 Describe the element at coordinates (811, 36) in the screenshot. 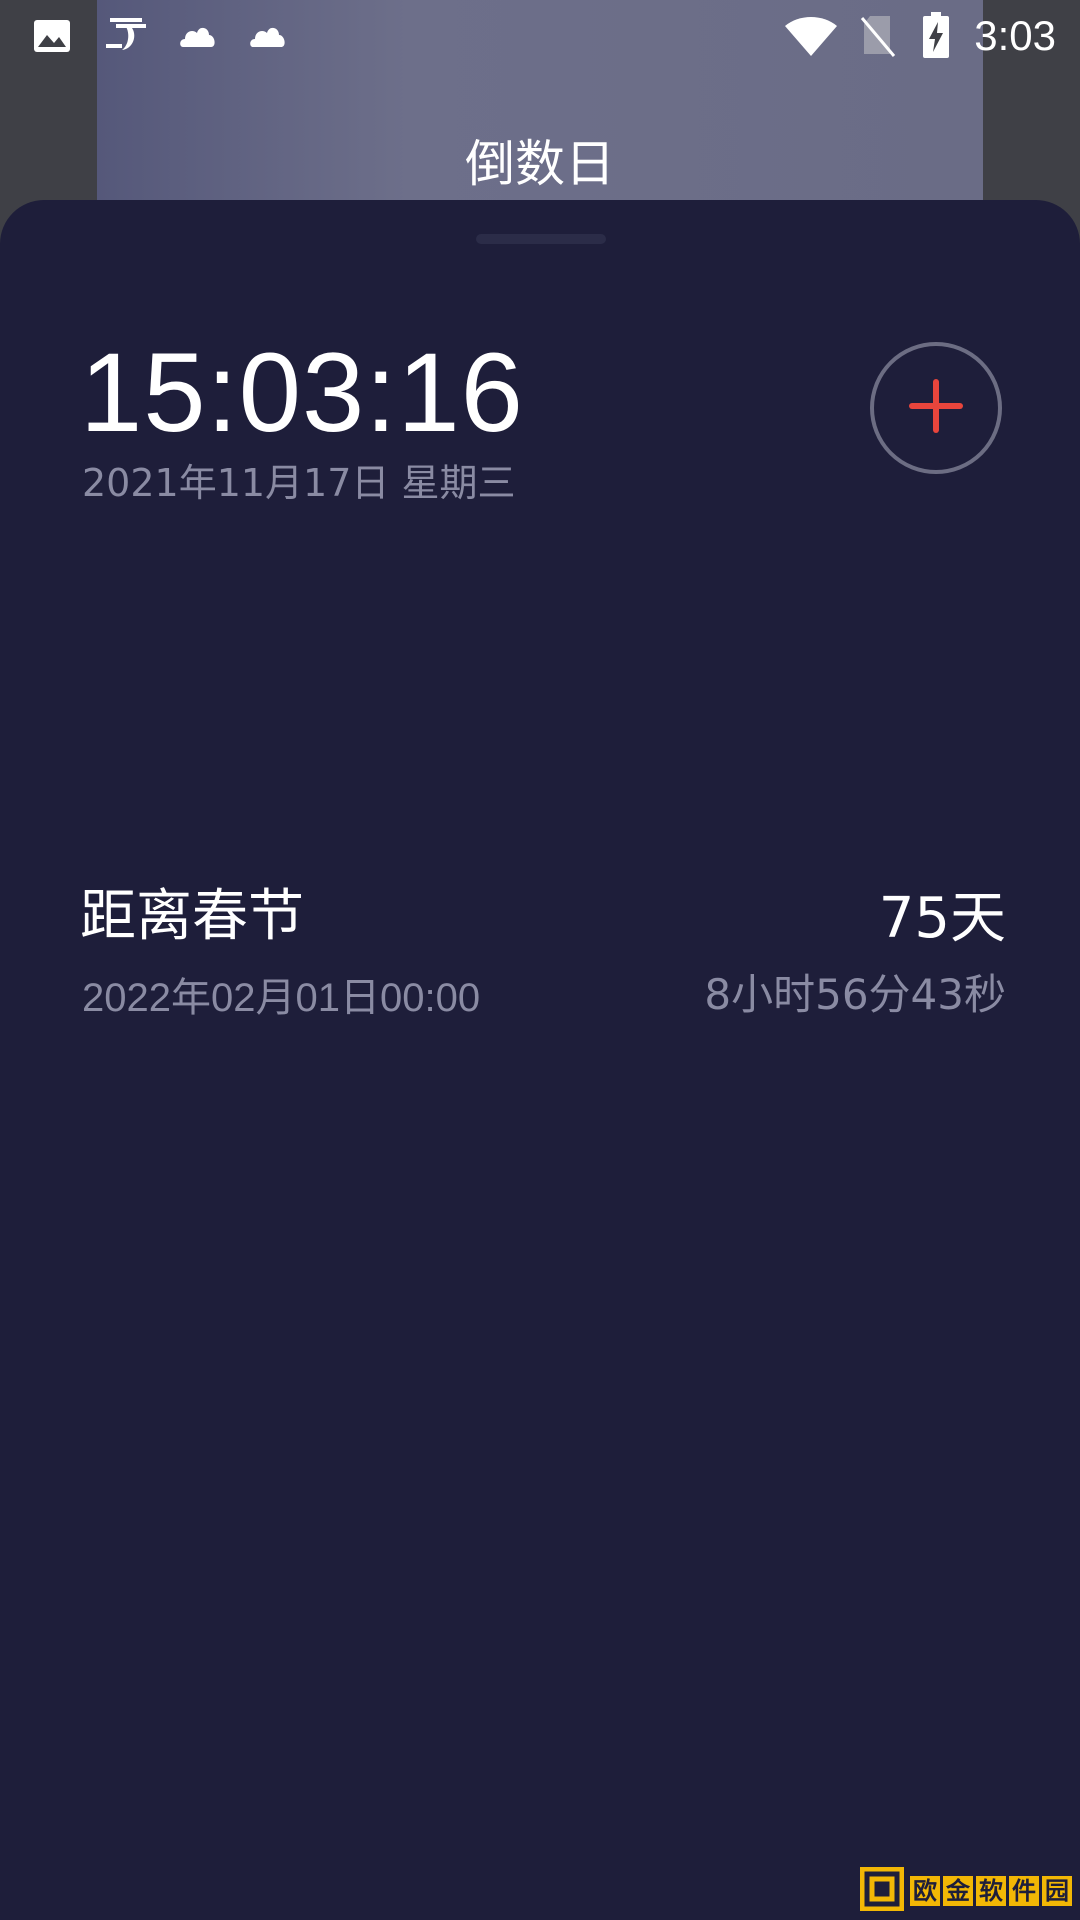

I see `wifi-icon` at that location.